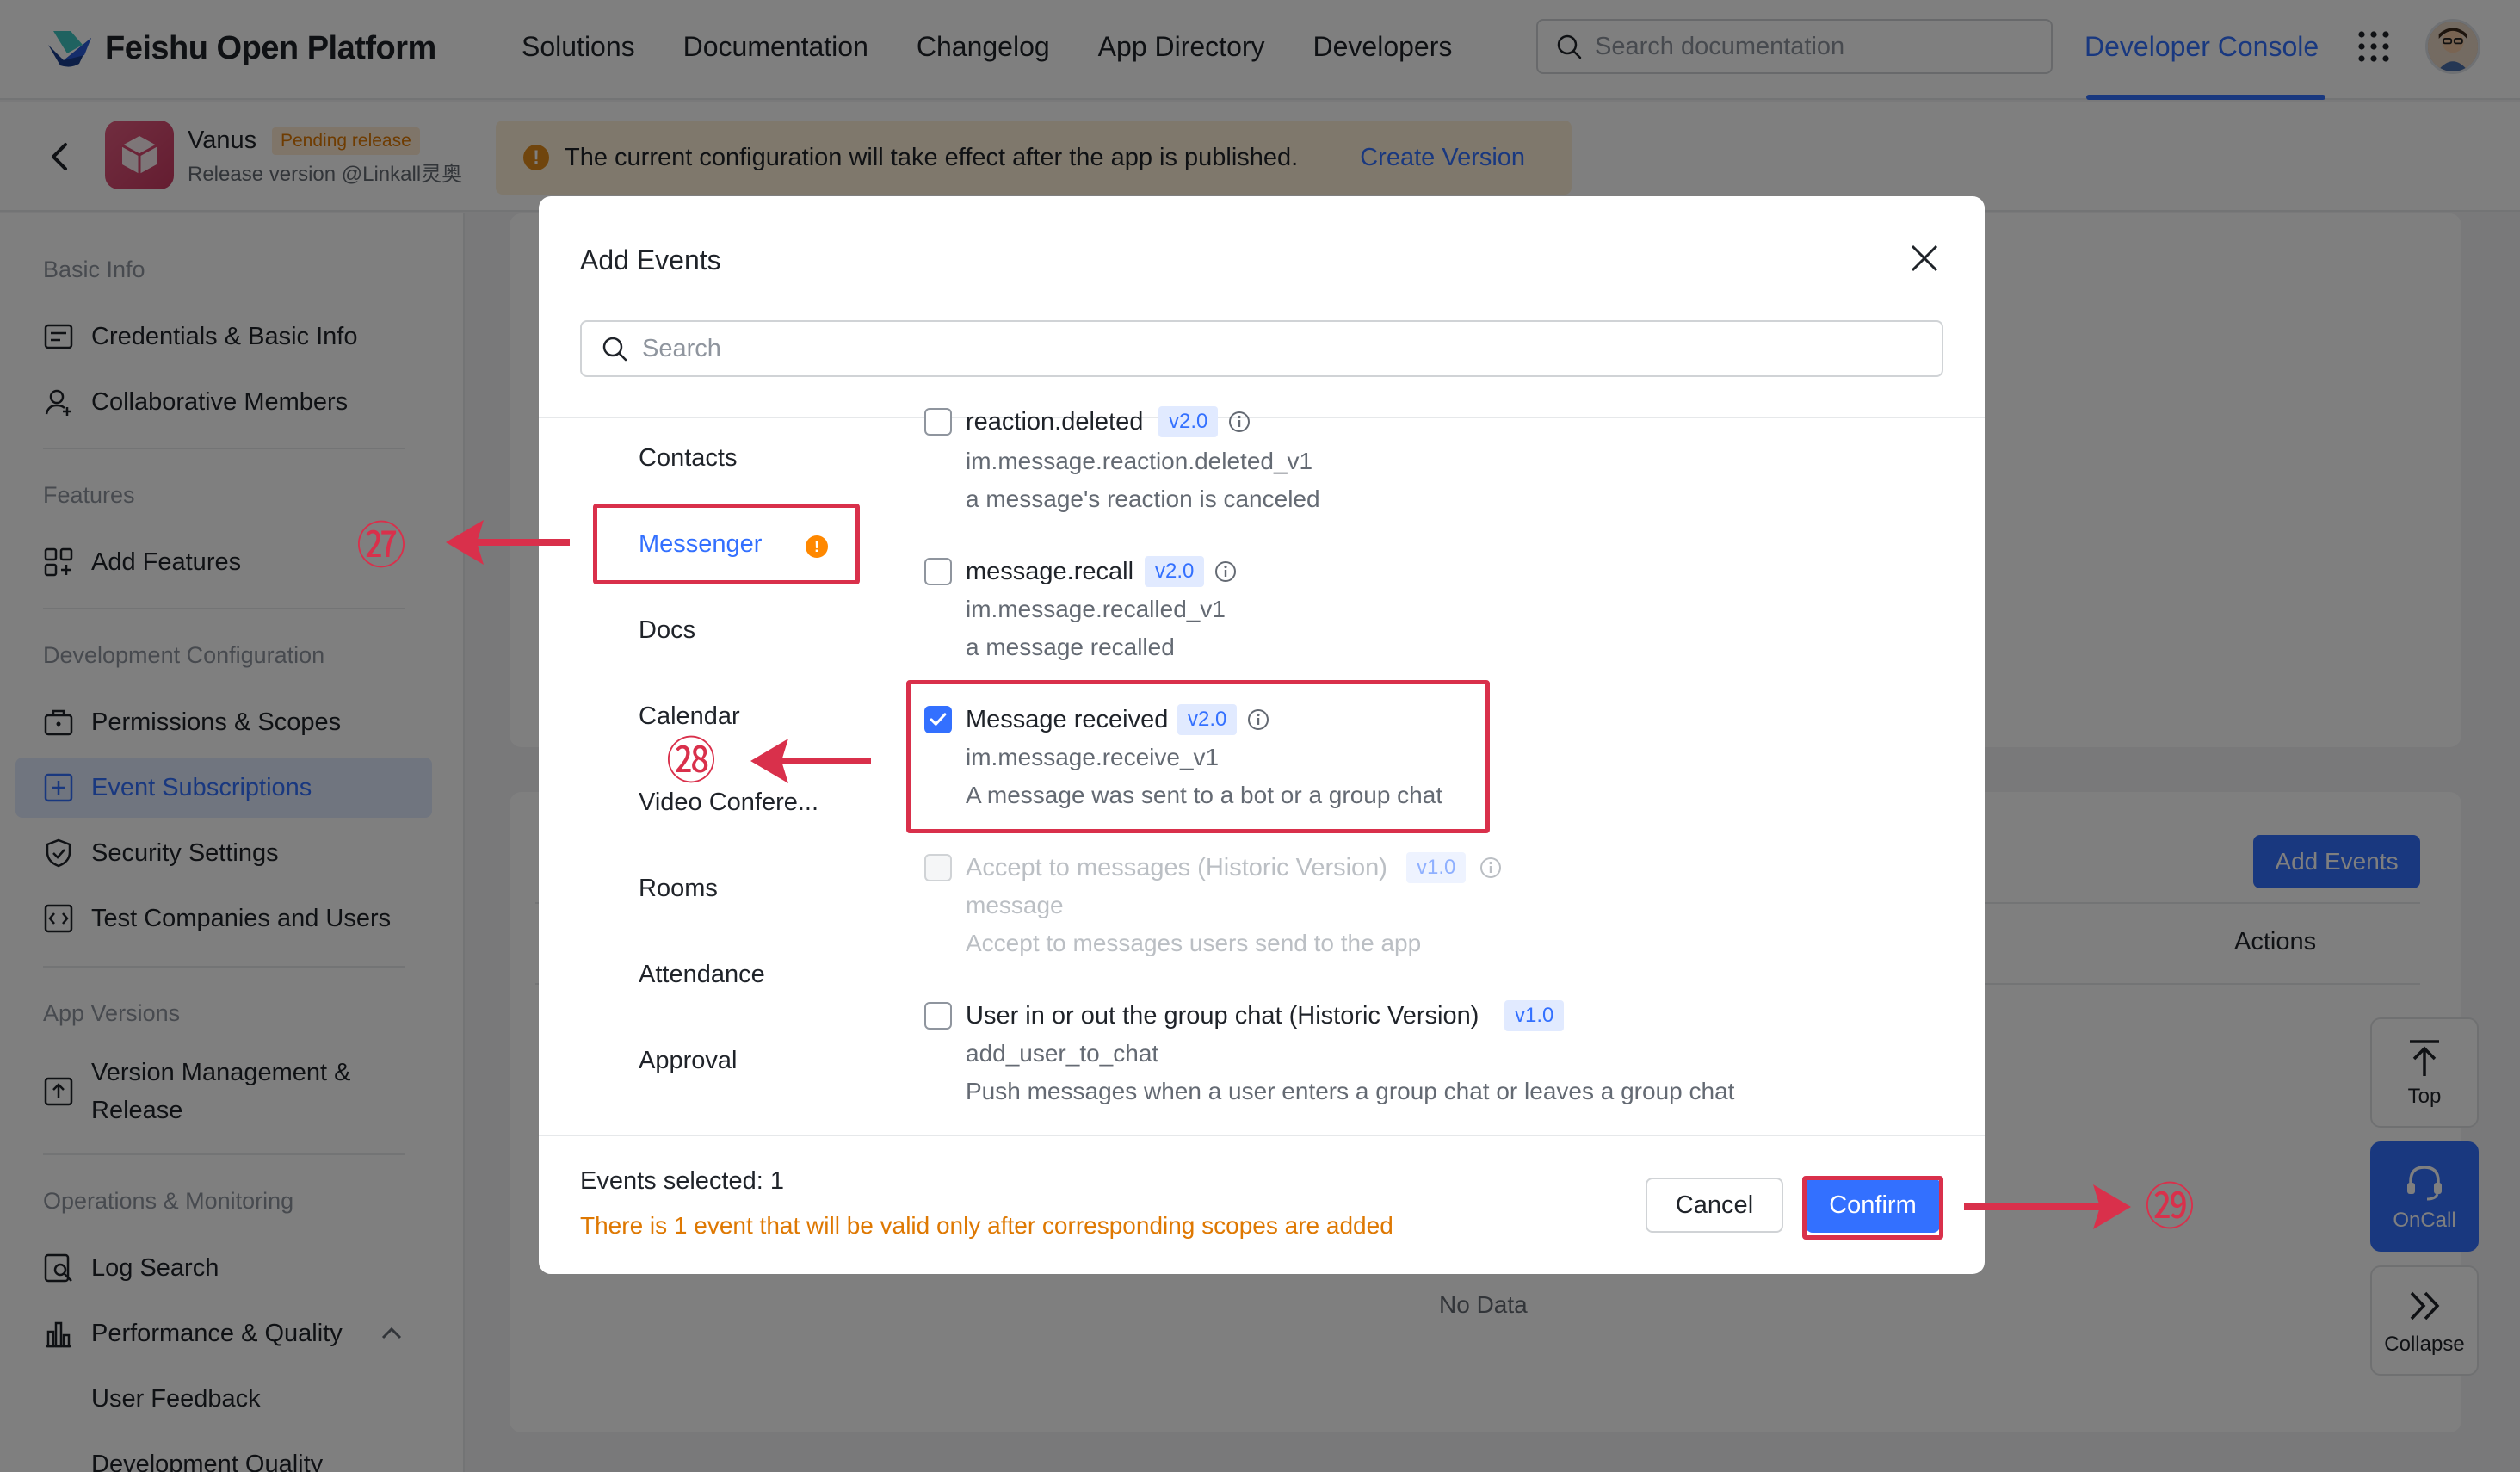  Describe the element at coordinates (1198, 756) in the screenshot. I see `highlight-message-received` at that location.